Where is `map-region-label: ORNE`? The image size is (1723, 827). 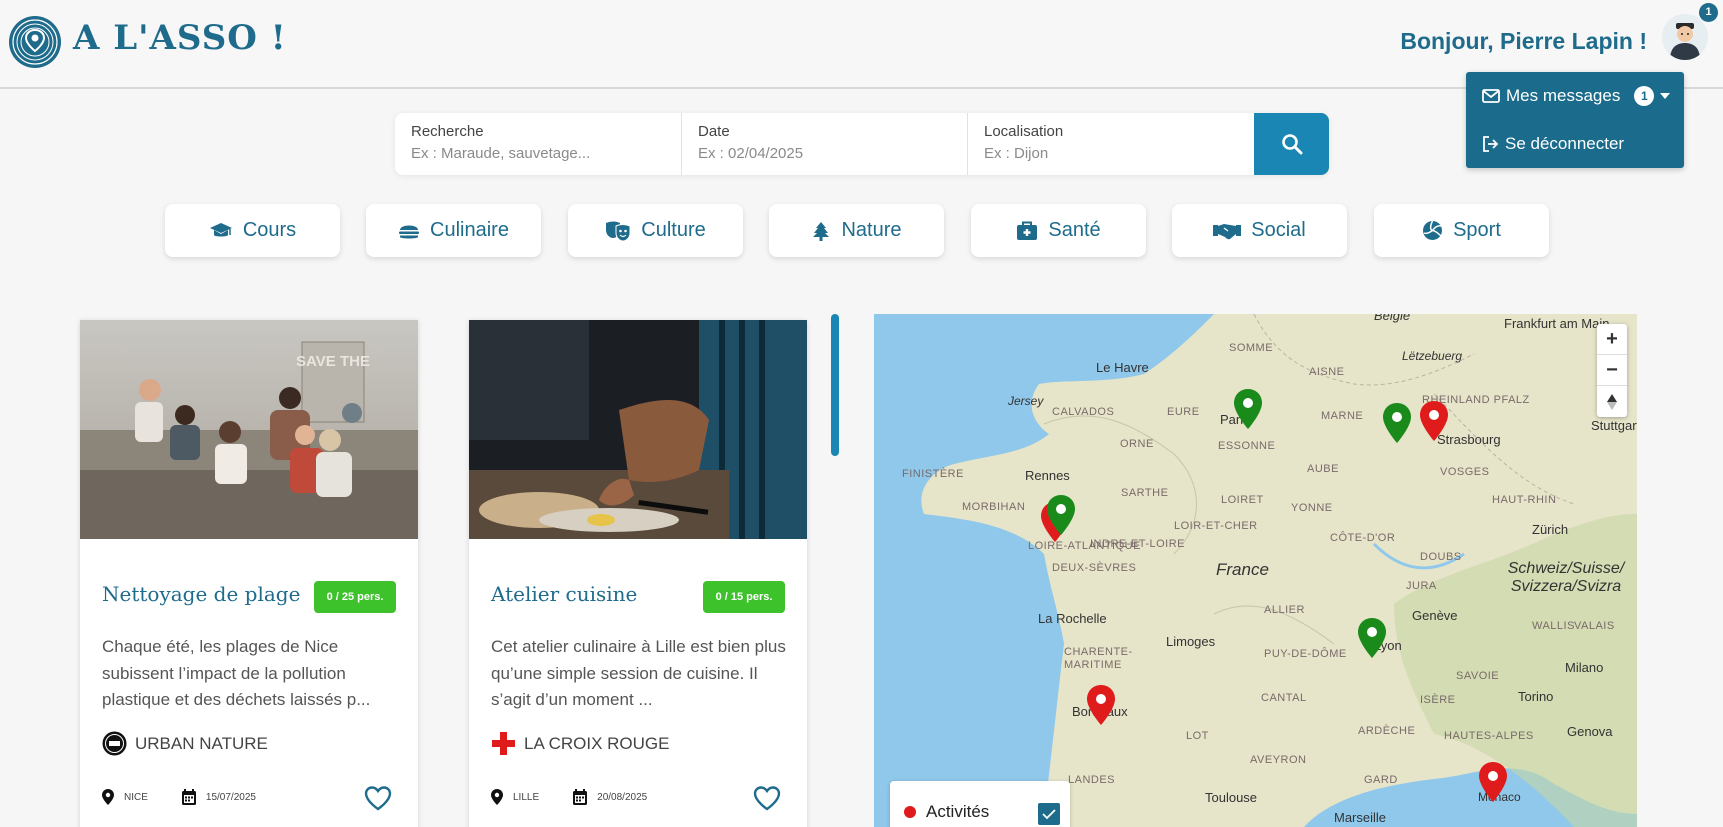
map-region-label: ORNE is located at coordinates (1137, 444).